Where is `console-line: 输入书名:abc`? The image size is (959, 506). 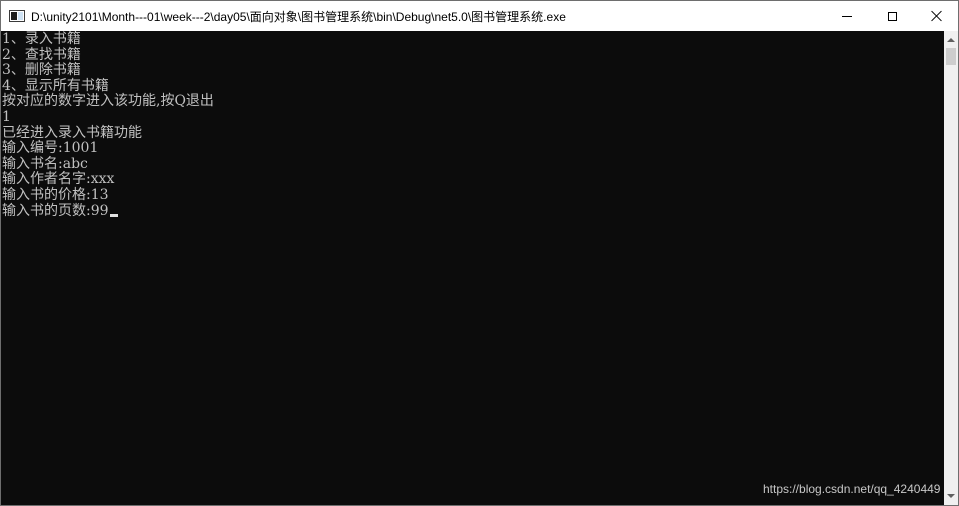
console-line: 输入书名:abc is located at coordinates (45, 163).